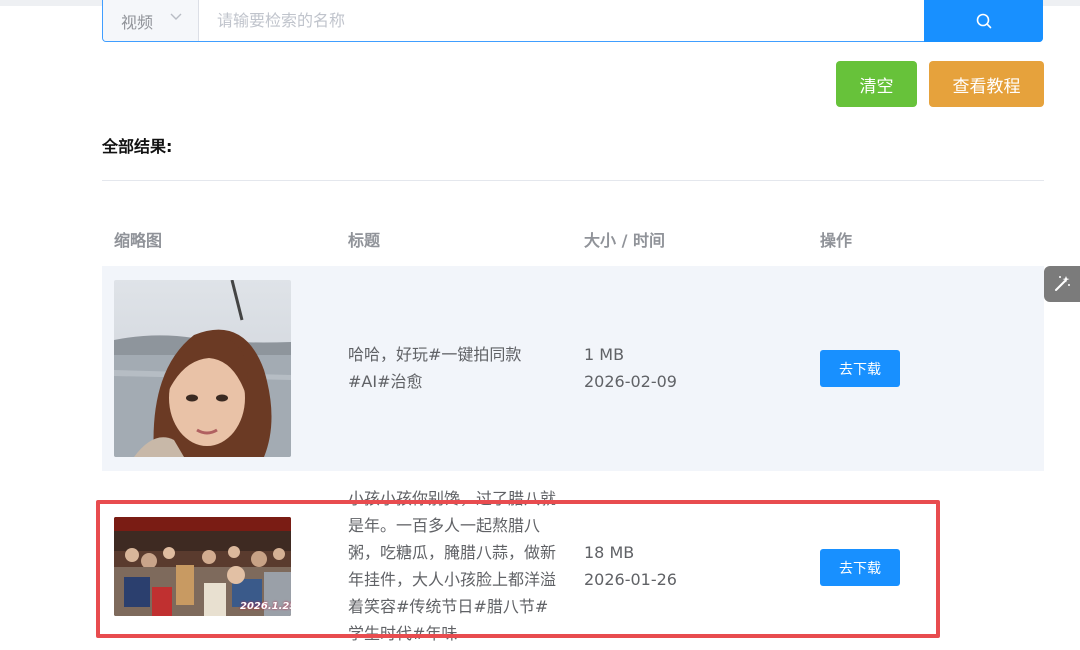 This screenshot has width=1080, height=650. I want to click on search-type-label: 视频, so click(137, 22).